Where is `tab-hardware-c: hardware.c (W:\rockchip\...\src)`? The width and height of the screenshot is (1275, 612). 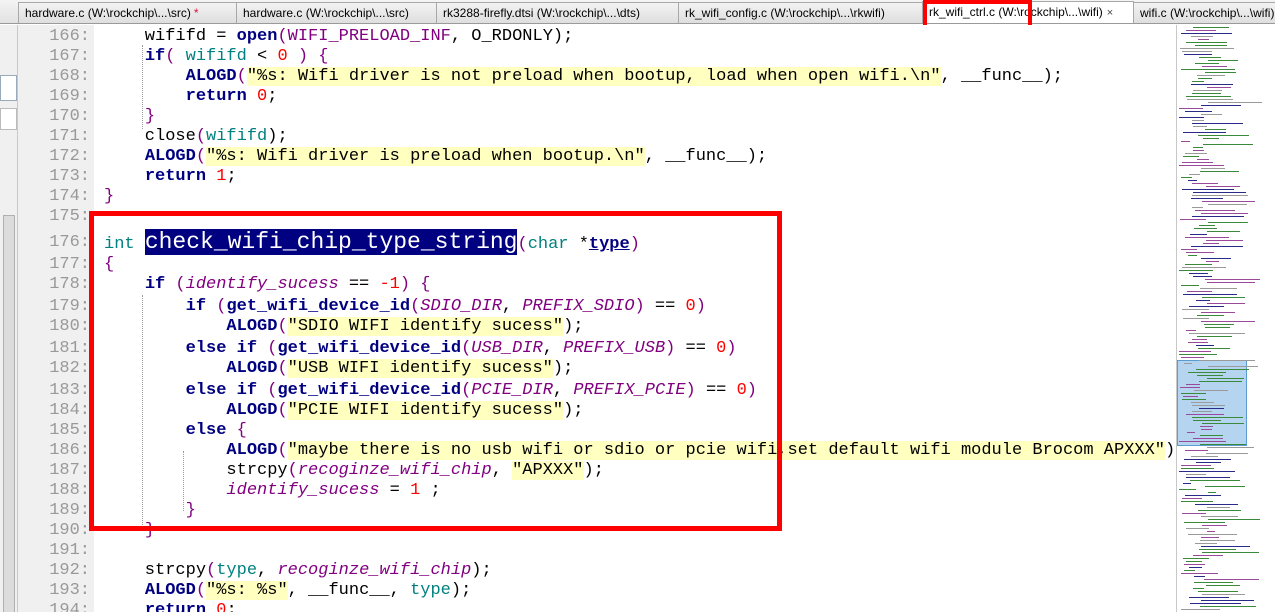 tab-hardware-c: hardware.c (W:\rockchip\...\src) is located at coordinates (336, 12).